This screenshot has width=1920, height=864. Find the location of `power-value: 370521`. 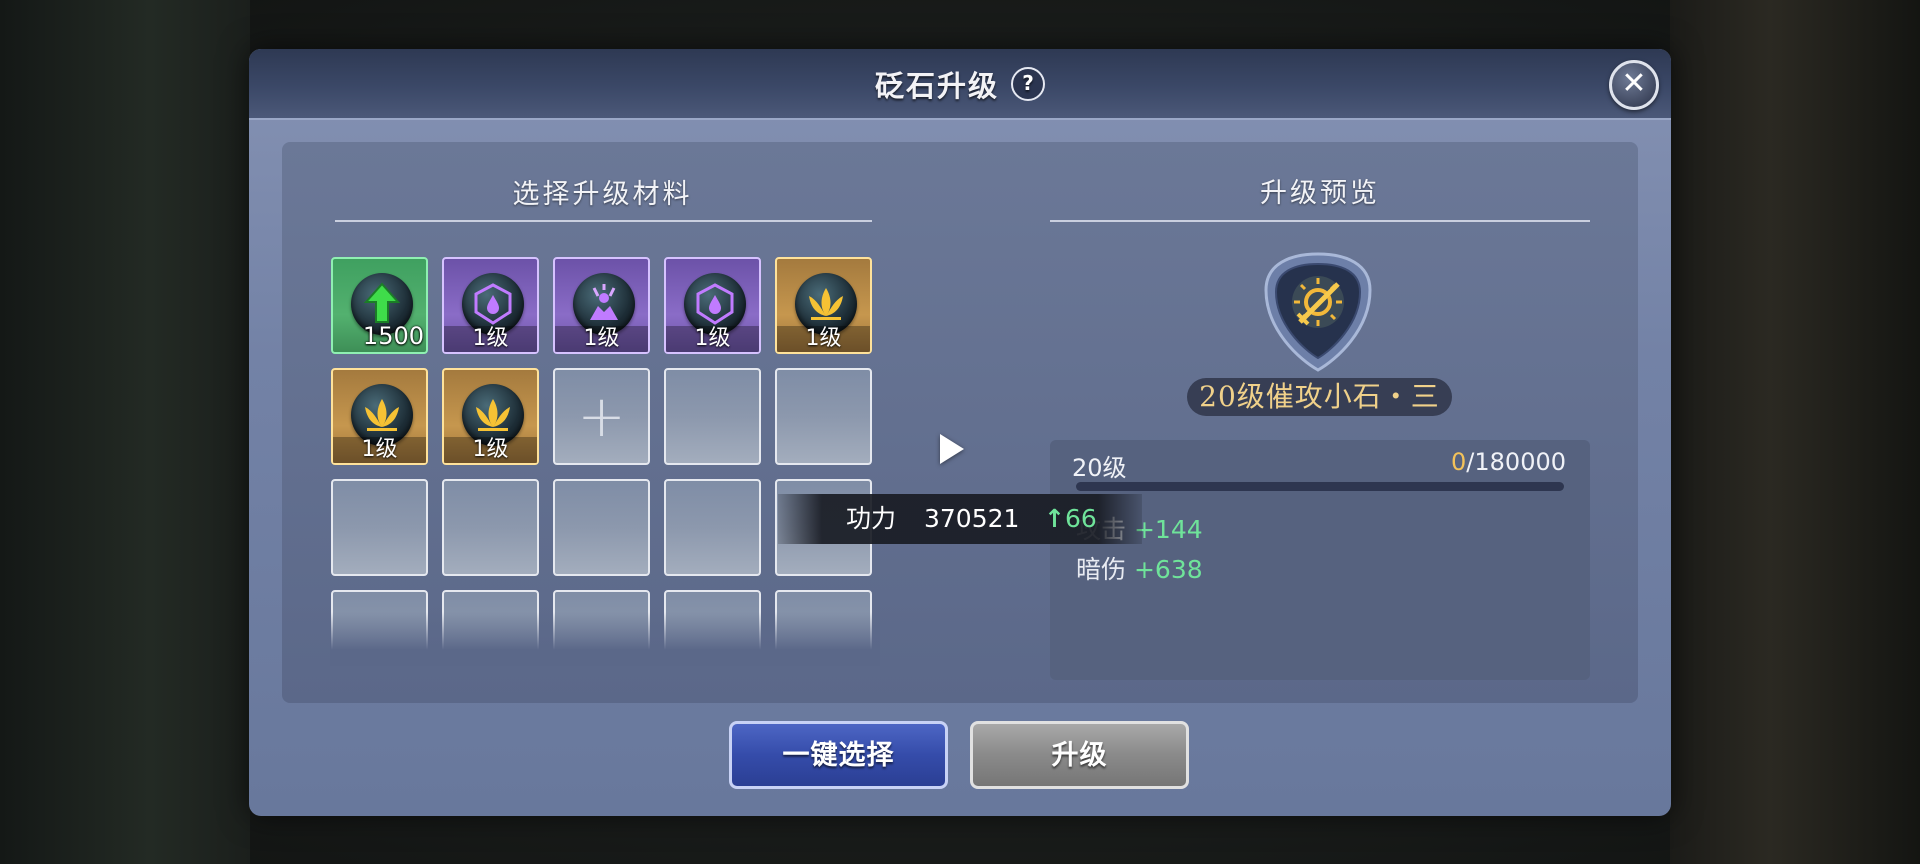

power-value: 370521 is located at coordinates (972, 518).